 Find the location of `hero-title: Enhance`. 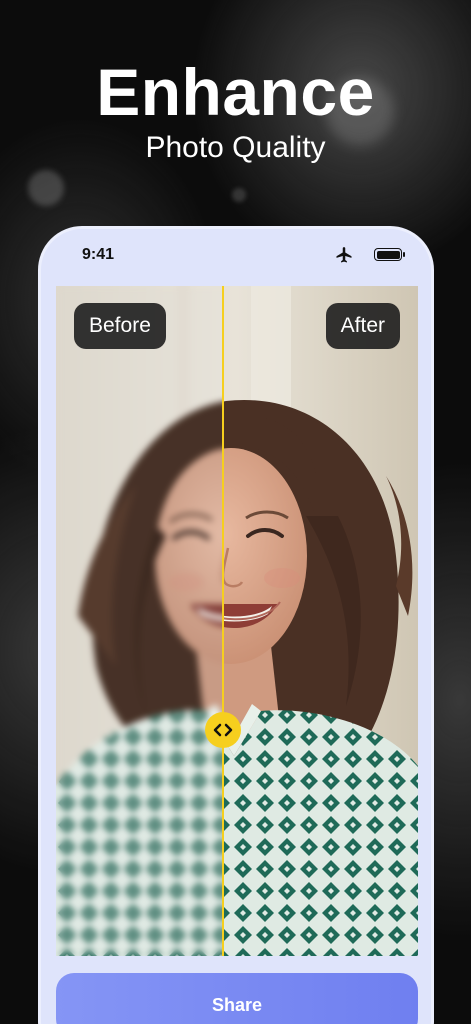

hero-title: Enhance is located at coordinates (235, 92).